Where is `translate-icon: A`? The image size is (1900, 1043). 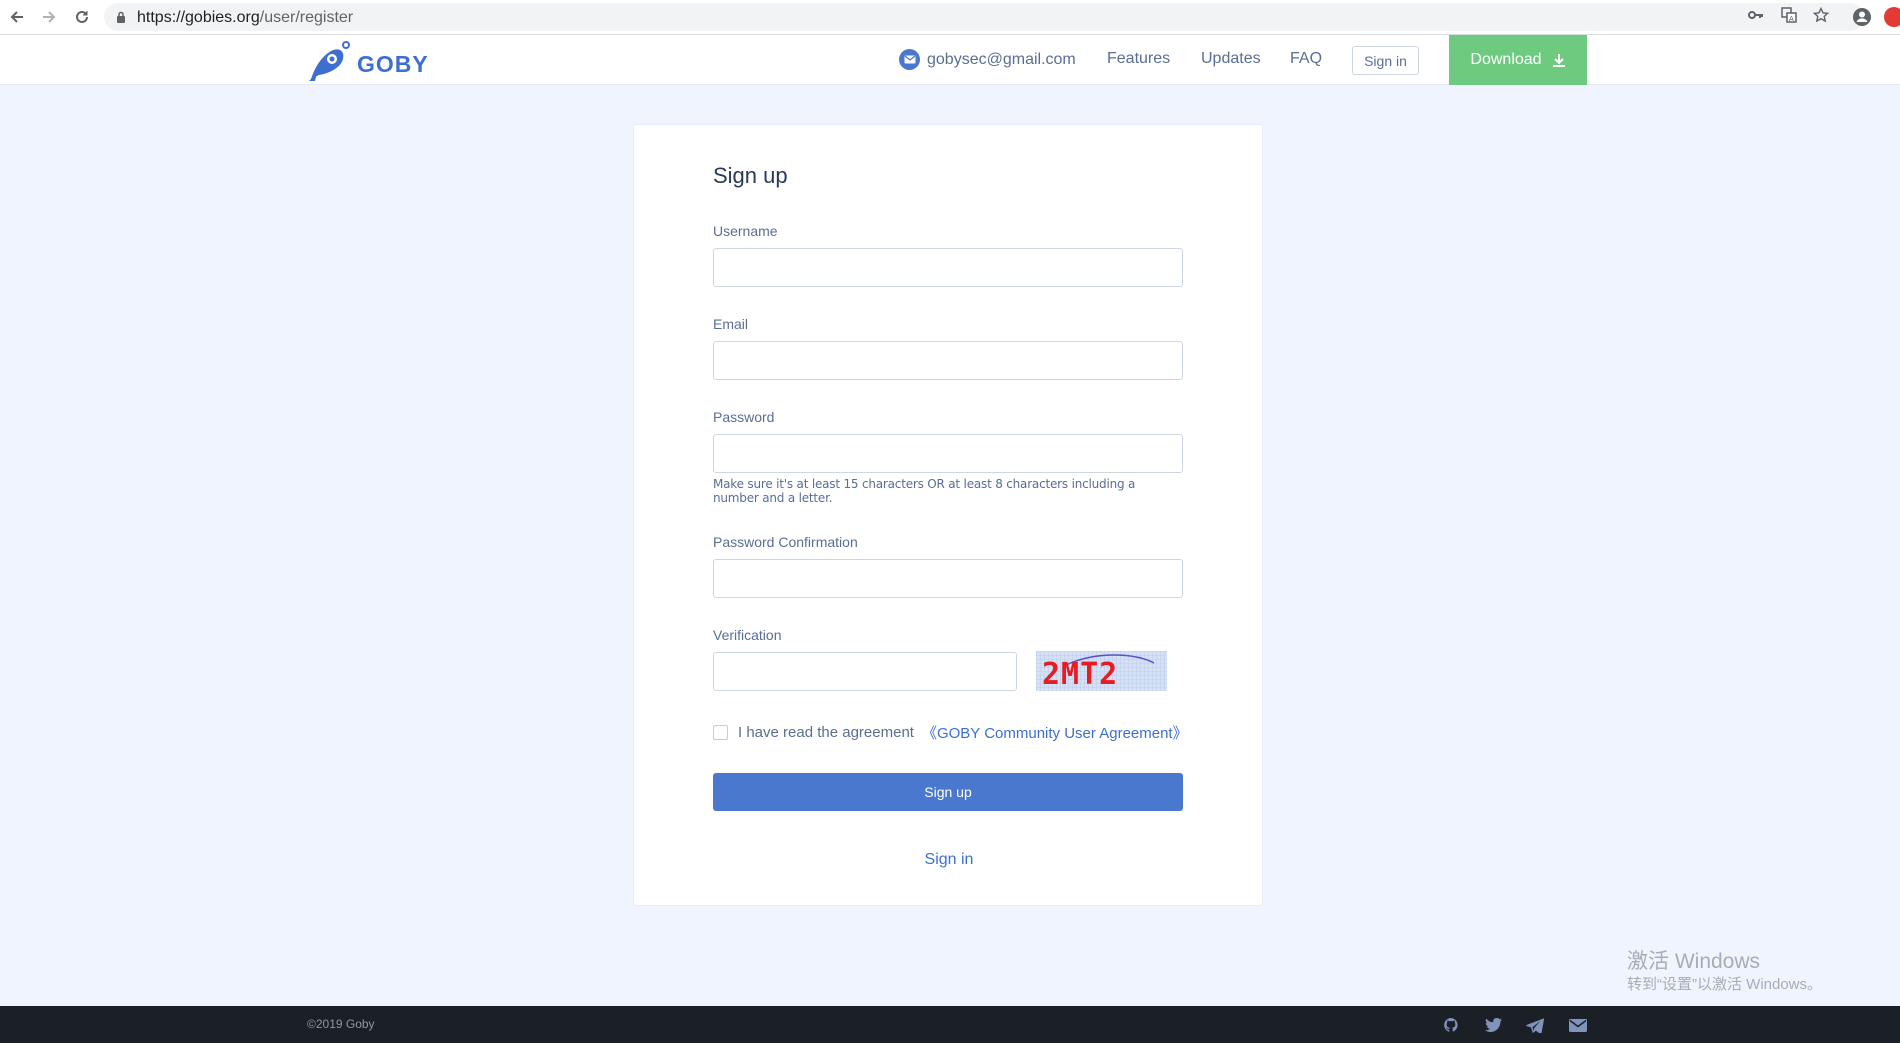
translate-icon: A is located at coordinates (1789, 15).